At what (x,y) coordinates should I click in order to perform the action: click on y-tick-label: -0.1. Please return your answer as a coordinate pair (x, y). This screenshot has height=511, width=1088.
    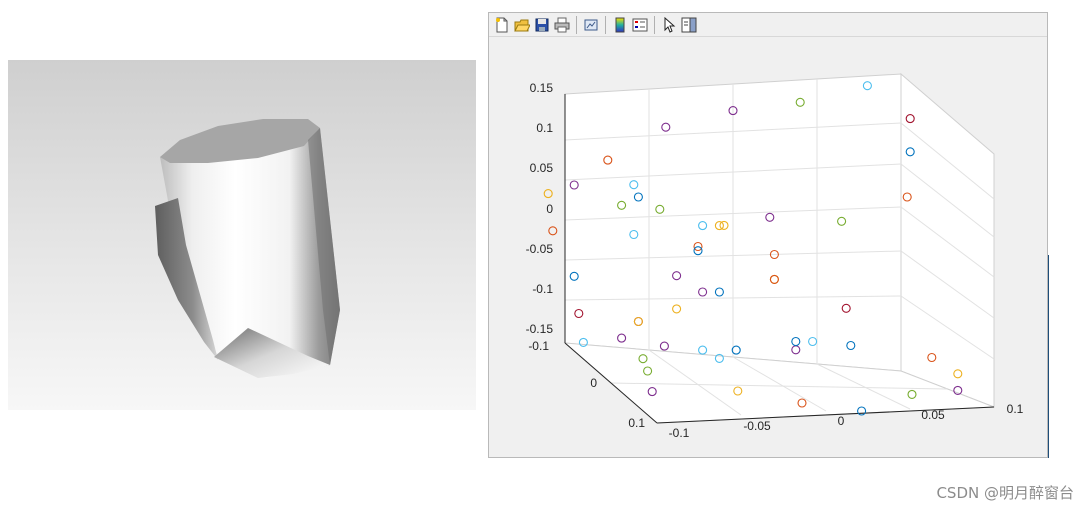
    Looking at the image, I should click on (538, 346).